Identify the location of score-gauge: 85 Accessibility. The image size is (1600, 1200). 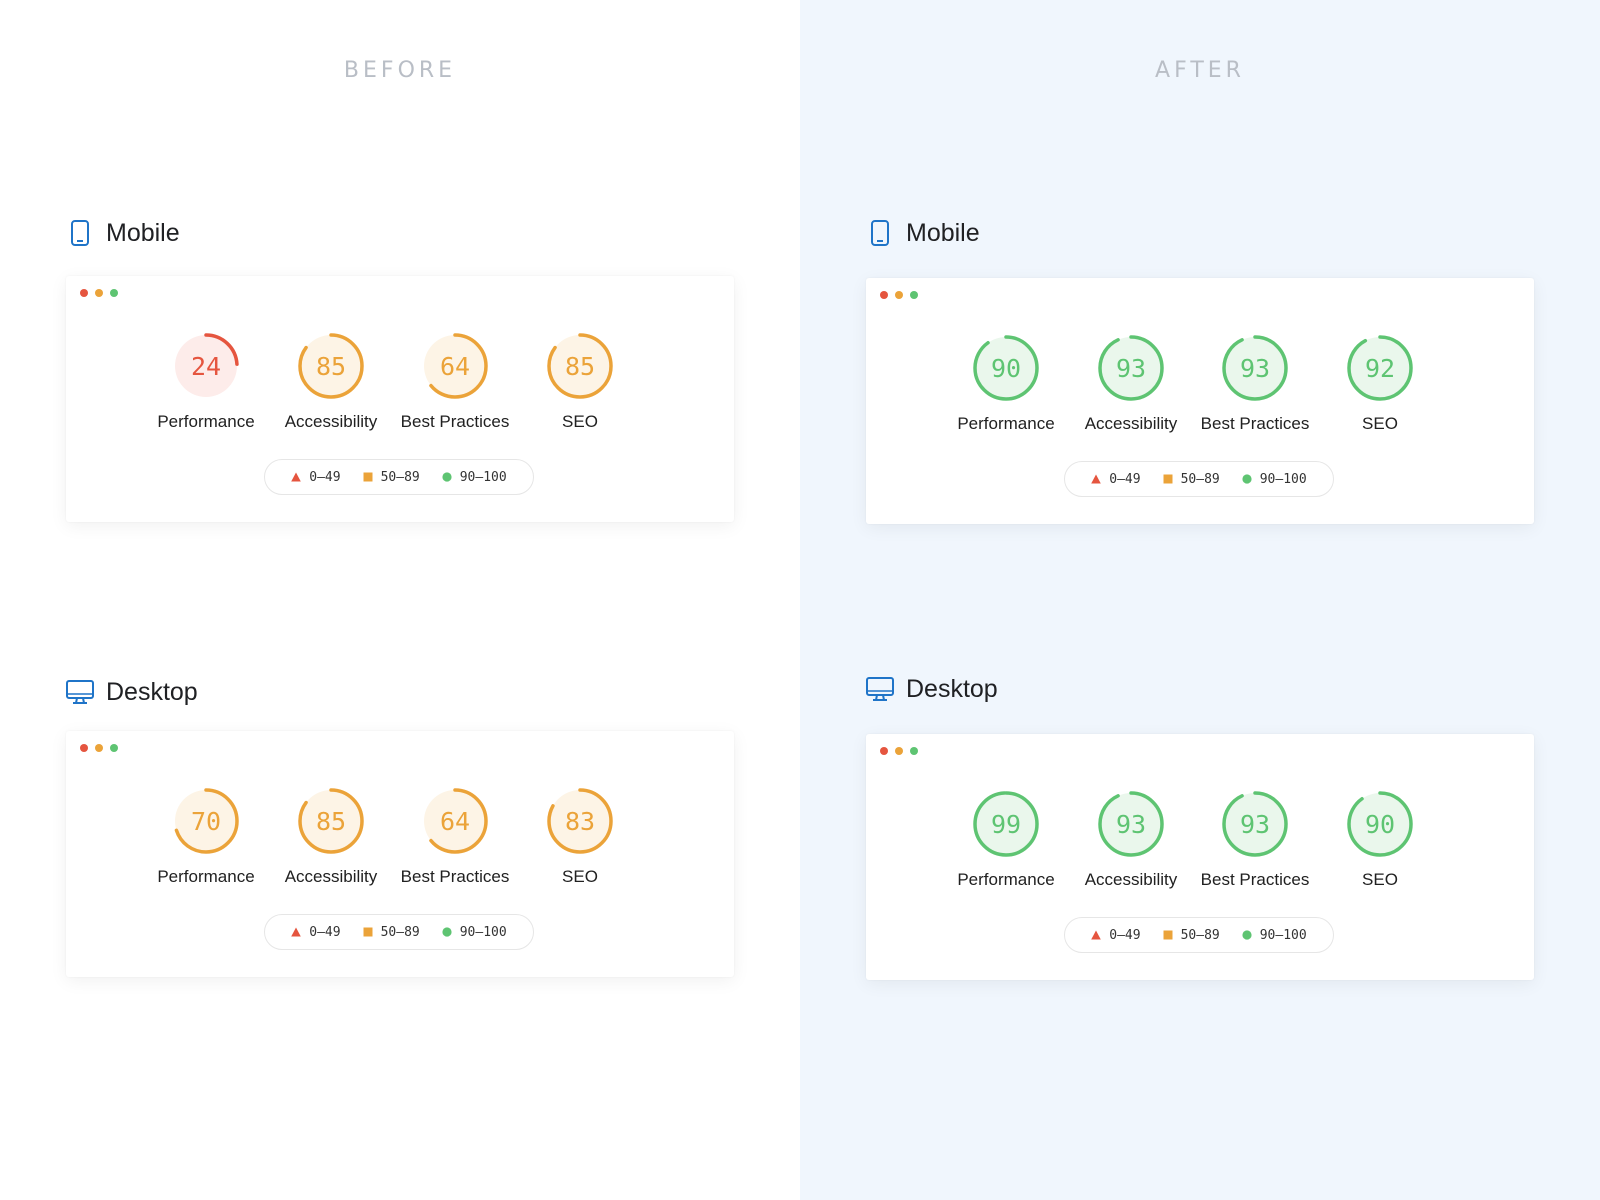
(331, 381).